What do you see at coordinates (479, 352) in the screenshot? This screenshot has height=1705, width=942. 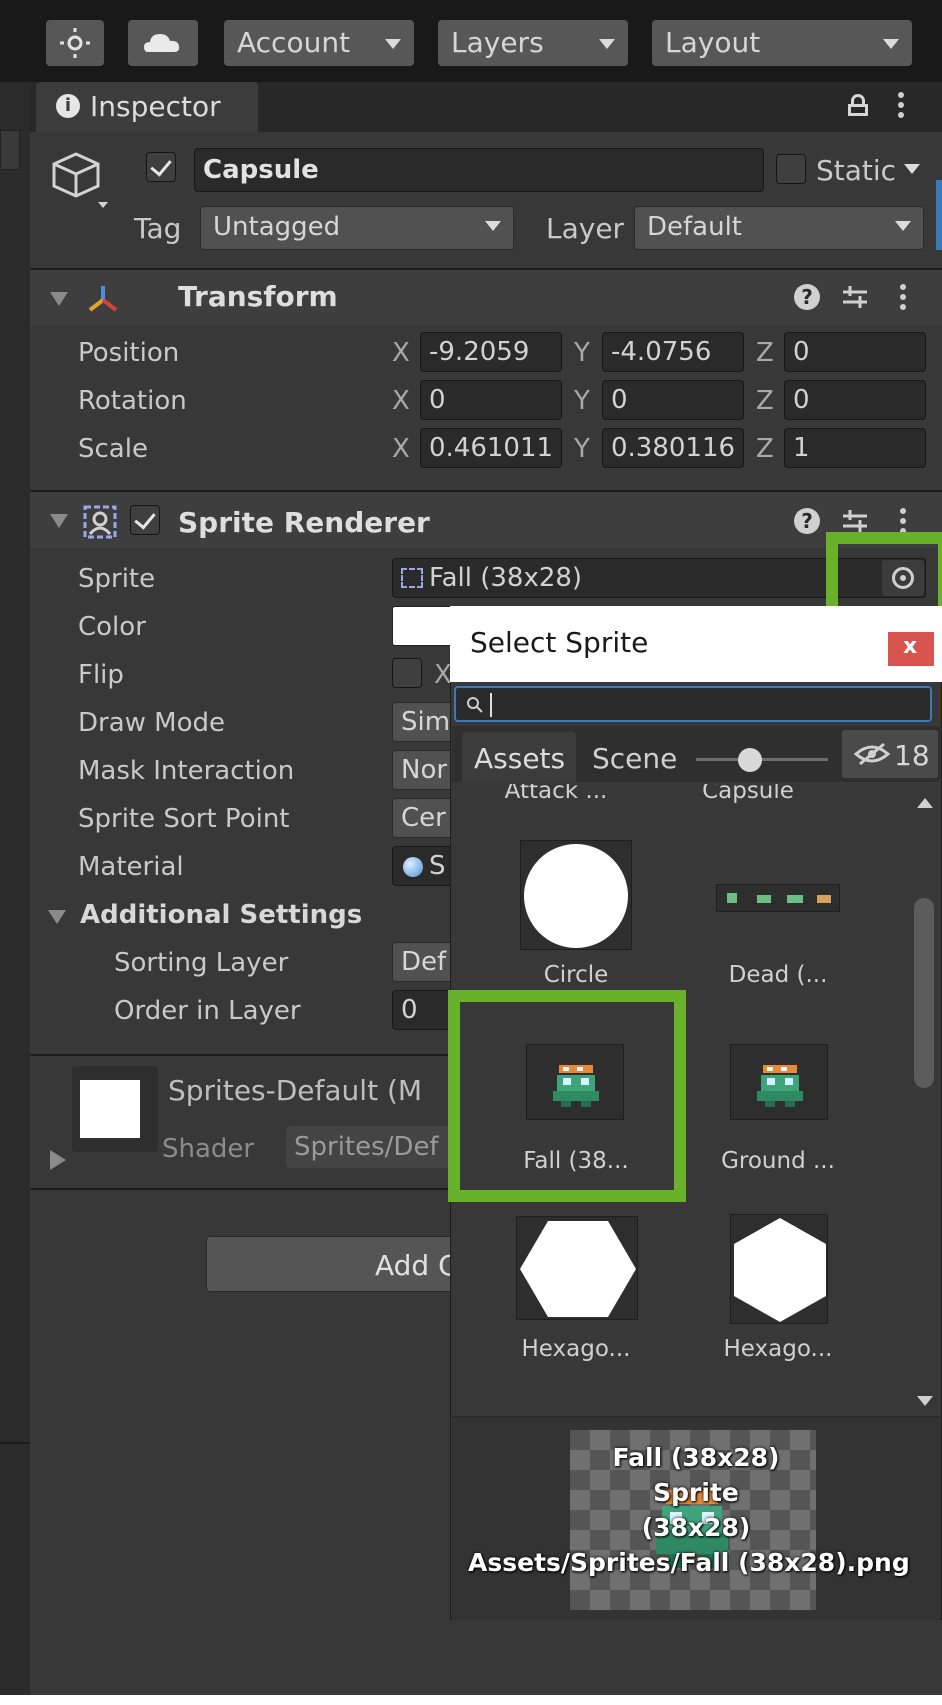 I see `position-x-value: -9.2059` at bounding box center [479, 352].